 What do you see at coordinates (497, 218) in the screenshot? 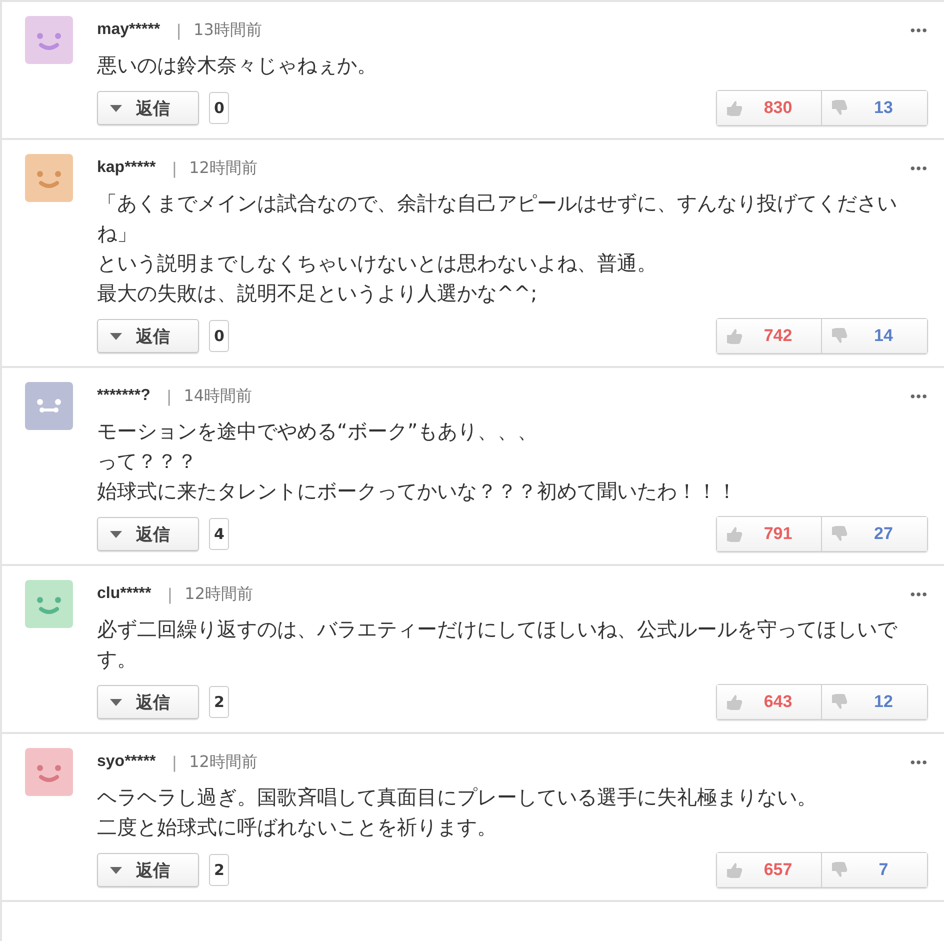
I see `comment-text: 「あくまでメインは試合なので、余計な自己アピールはせずに、すんなり投げてくださいね」` at bounding box center [497, 218].